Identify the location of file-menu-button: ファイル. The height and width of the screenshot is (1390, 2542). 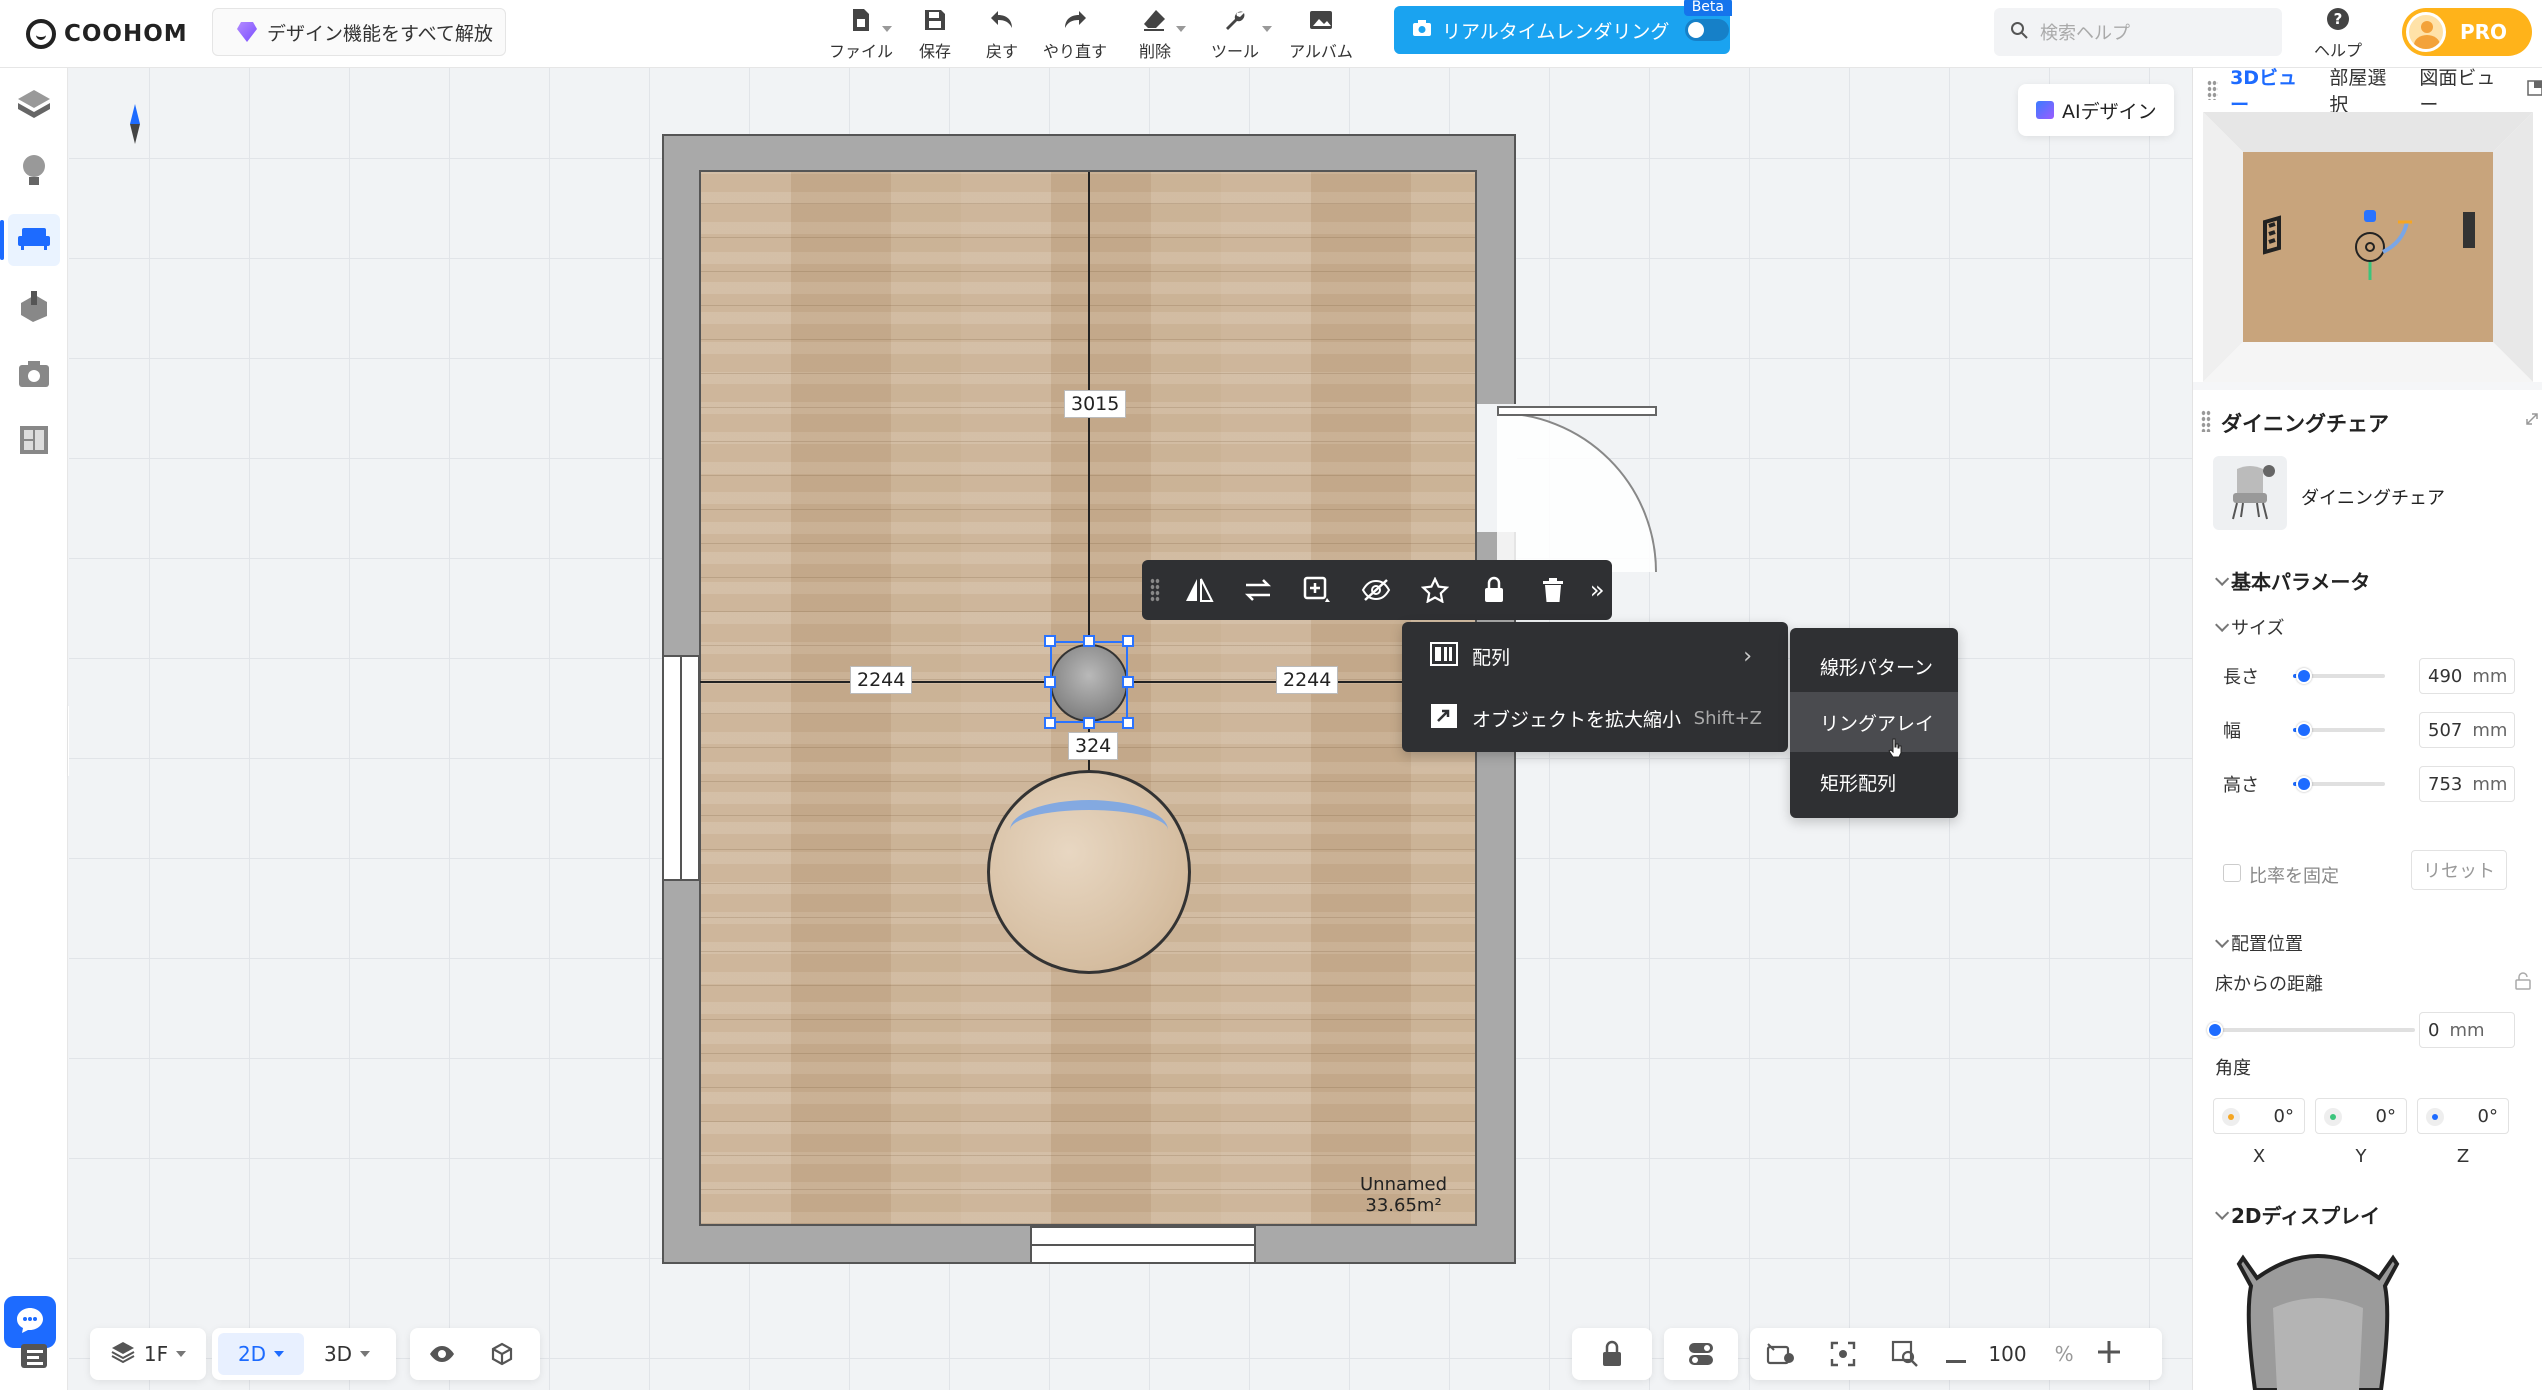
(861, 34).